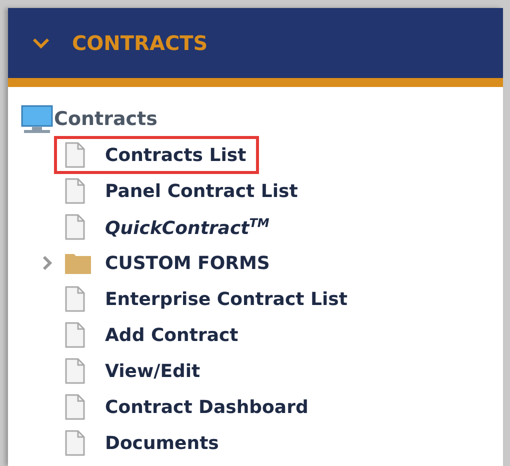  What do you see at coordinates (168, 263) in the screenshot?
I see `tree-item: CUSTOM FORMS` at bounding box center [168, 263].